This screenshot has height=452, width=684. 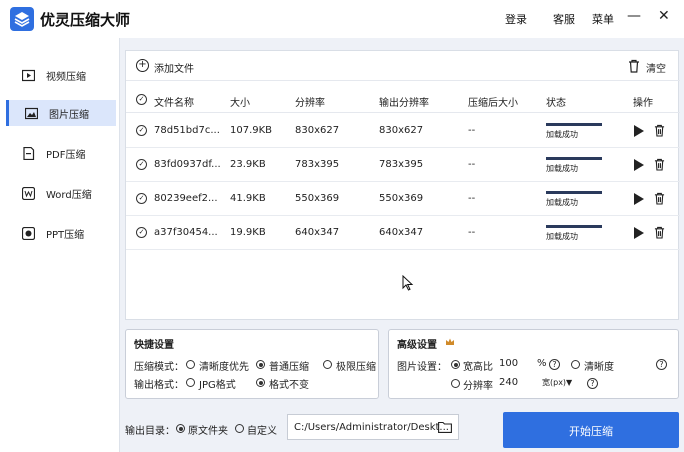 I want to click on sidebar-item-ppt: PPT压缩, so click(x=61, y=233).